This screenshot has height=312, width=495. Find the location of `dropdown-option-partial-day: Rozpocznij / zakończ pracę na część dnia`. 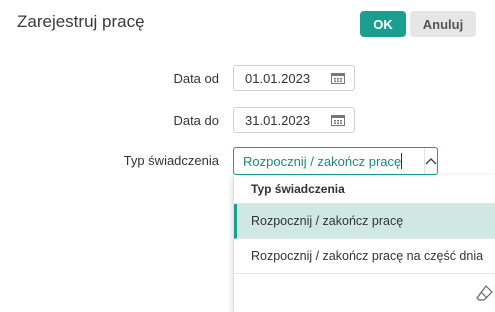

dropdown-option-partial-day: Rozpocznij / zakończ pracę na część dnia is located at coordinates (364, 256).